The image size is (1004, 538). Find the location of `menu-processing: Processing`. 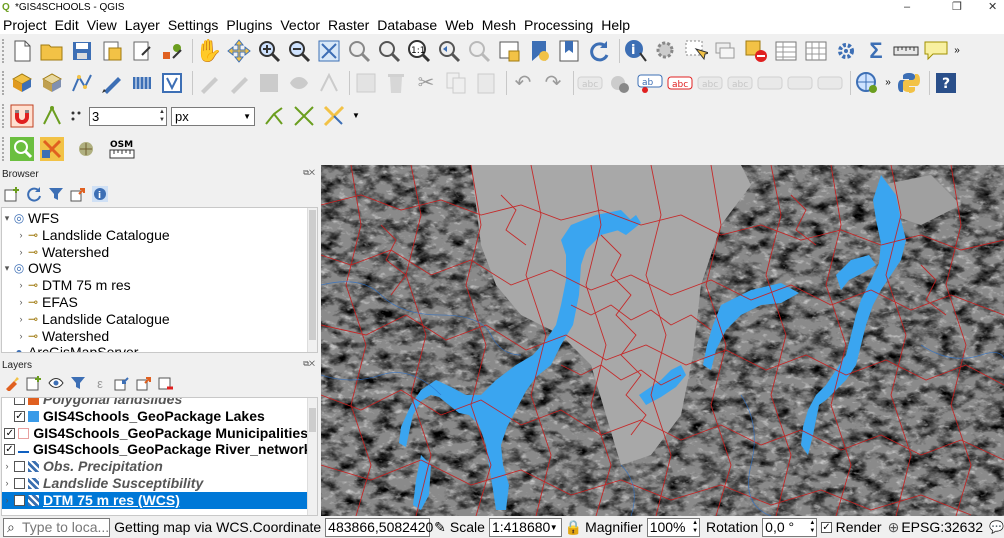

menu-processing: Processing is located at coordinates (558, 25).